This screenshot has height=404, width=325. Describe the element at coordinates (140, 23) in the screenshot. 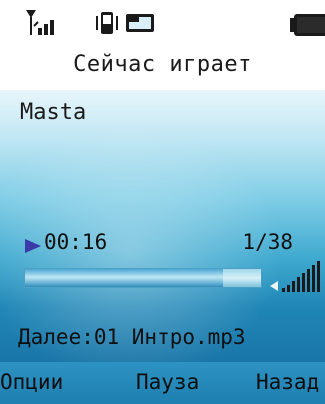

I see `message-icon` at that location.